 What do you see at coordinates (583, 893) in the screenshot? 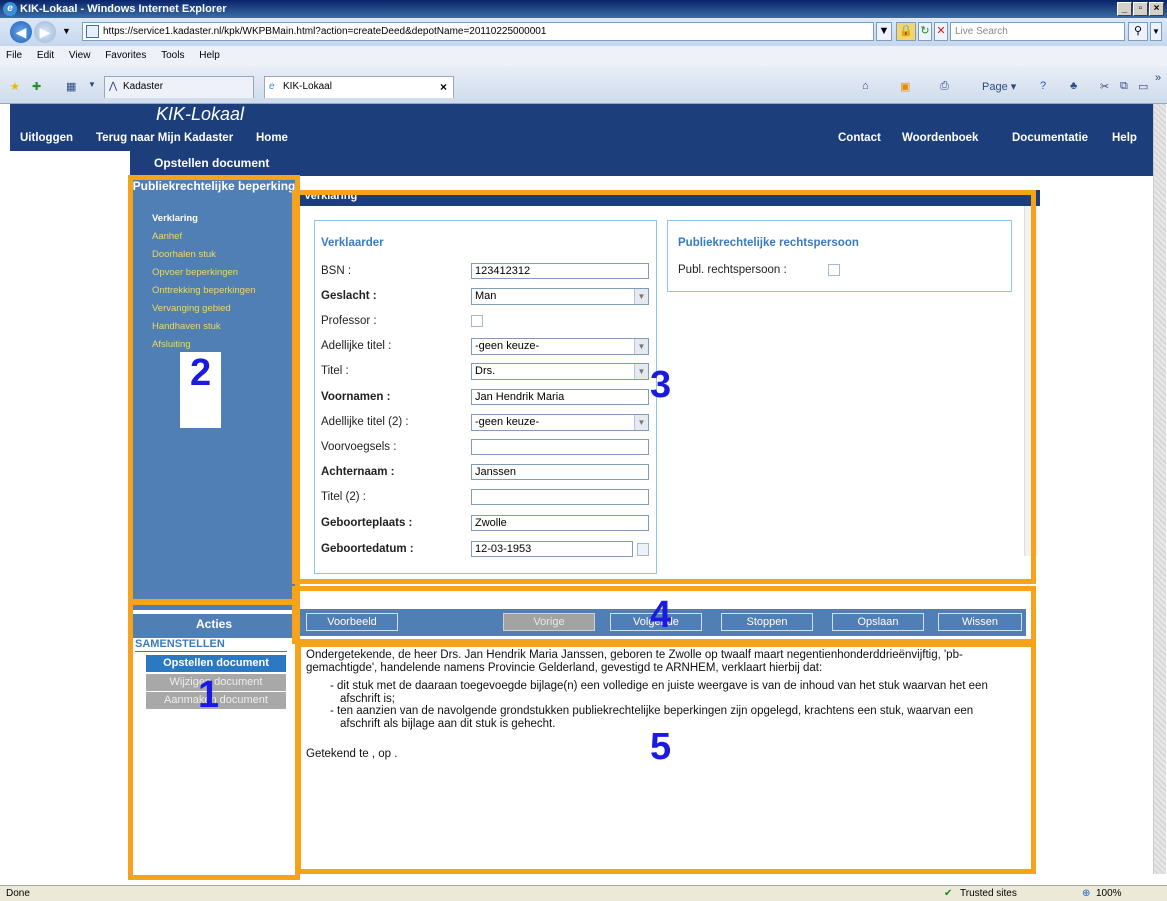
I see `status-bar: Done ✔ Trusted sites ⊕ 100%` at bounding box center [583, 893].